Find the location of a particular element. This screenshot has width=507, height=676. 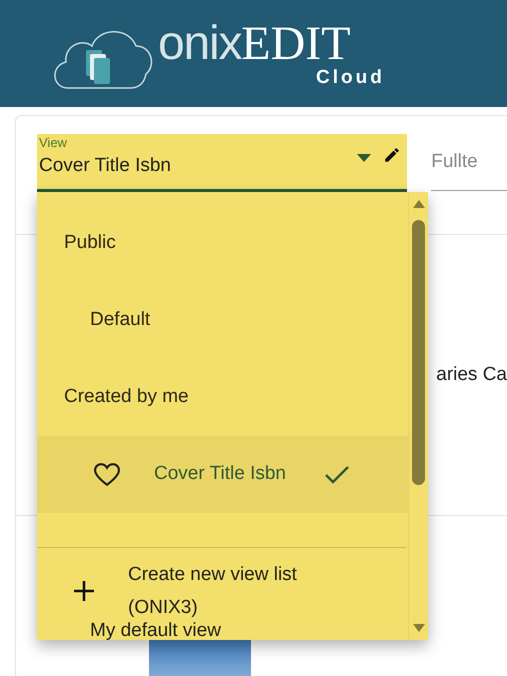

check-icon is located at coordinates (337, 474).